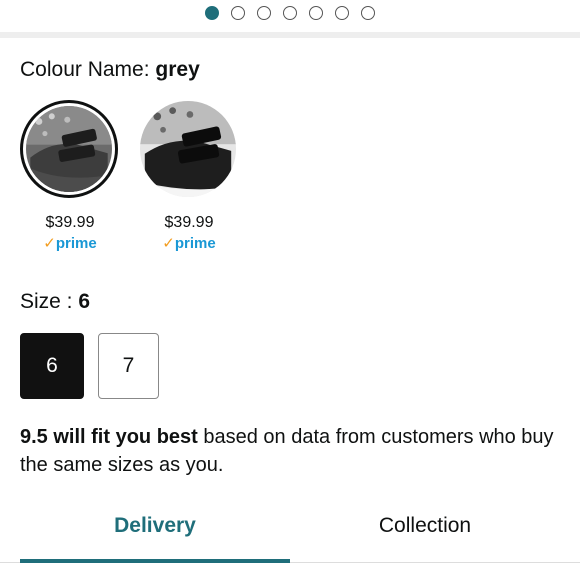 This screenshot has width=580, height=580. I want to click on shoe-thumbnail-grey, so click(69, 149).